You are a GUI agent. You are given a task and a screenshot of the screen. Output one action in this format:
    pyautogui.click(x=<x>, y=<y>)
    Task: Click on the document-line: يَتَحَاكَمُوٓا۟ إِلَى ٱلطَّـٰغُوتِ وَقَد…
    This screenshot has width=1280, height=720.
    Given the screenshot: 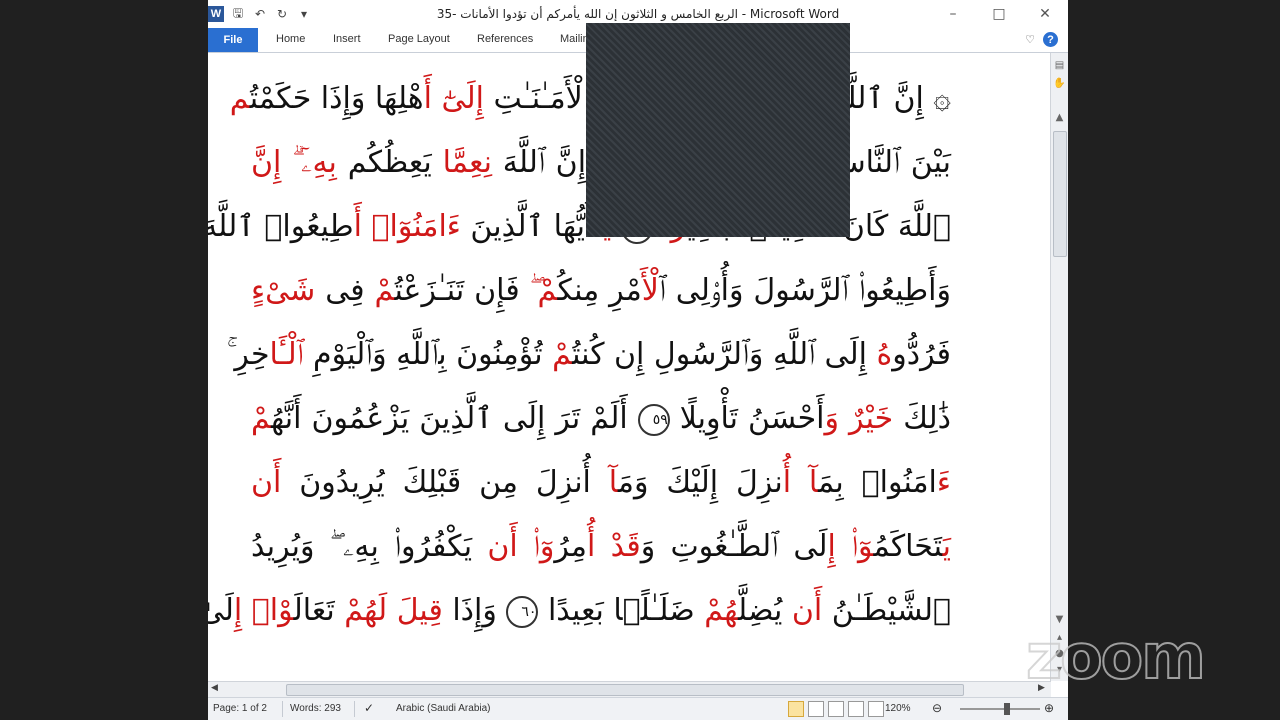 What is the action you would take?
    pyautogui.click(x=601, y=546)
    